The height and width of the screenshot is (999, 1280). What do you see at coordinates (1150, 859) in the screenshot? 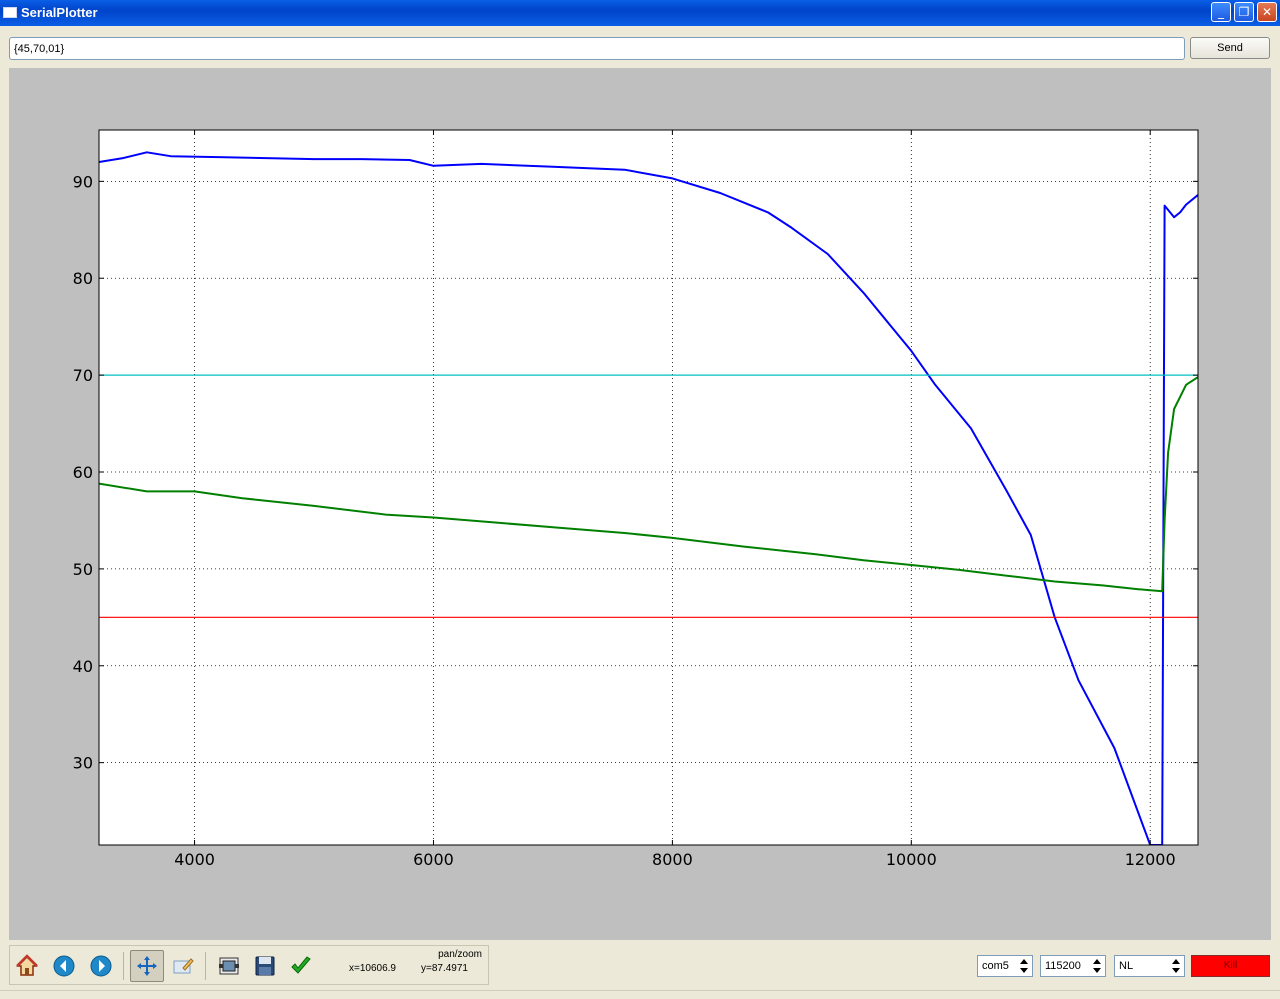
I see `x-tick-label: 12000` at bounding box center [1150, 859].